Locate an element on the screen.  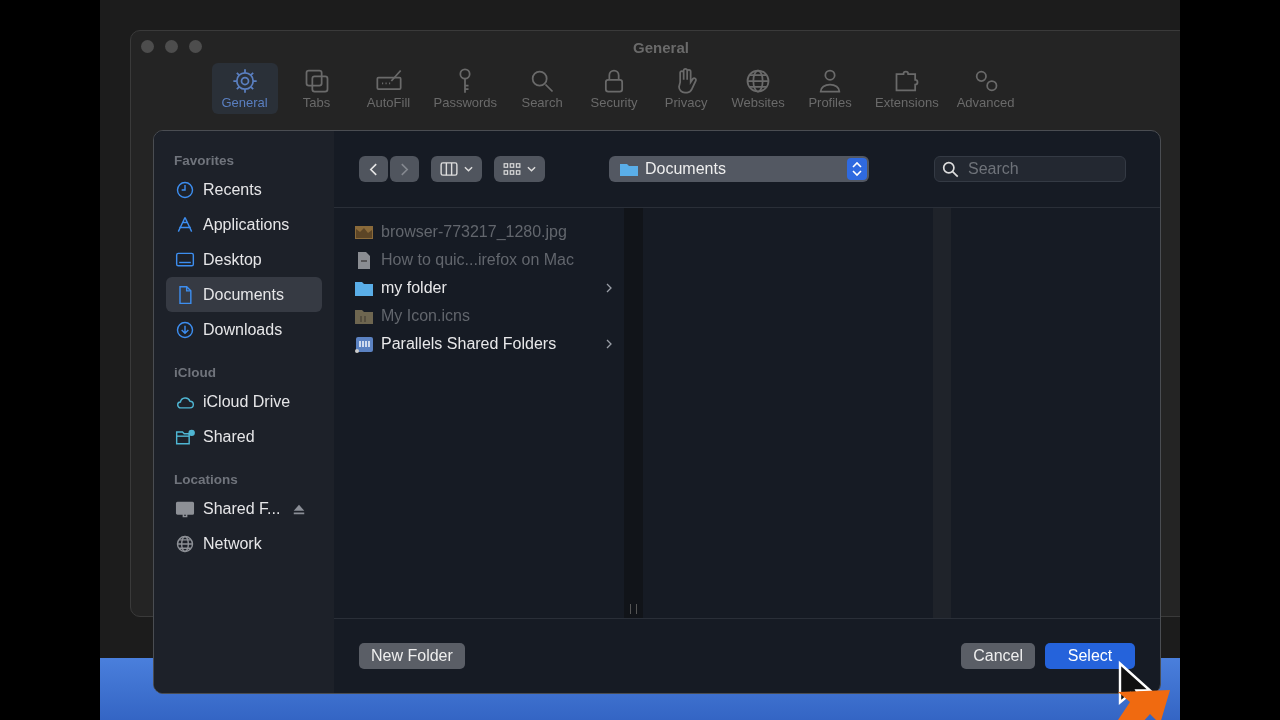
toolbar-tab: Extensions is located at coordinates (907, 88).